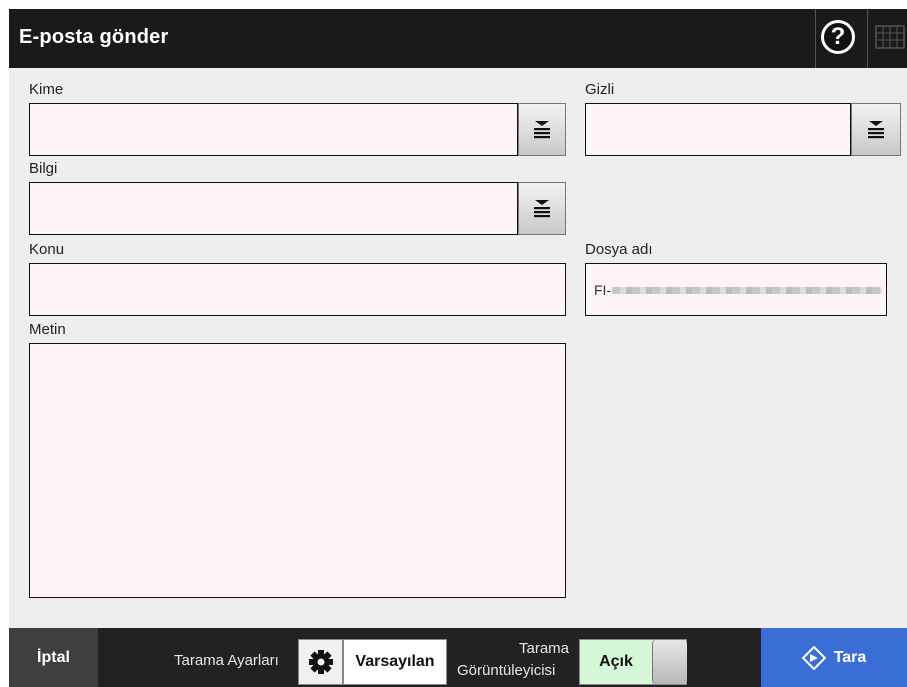  Describe the element at coordinates (544, 648) in the screenshot. I see `viewer-label-line1: Tarama` at that location.